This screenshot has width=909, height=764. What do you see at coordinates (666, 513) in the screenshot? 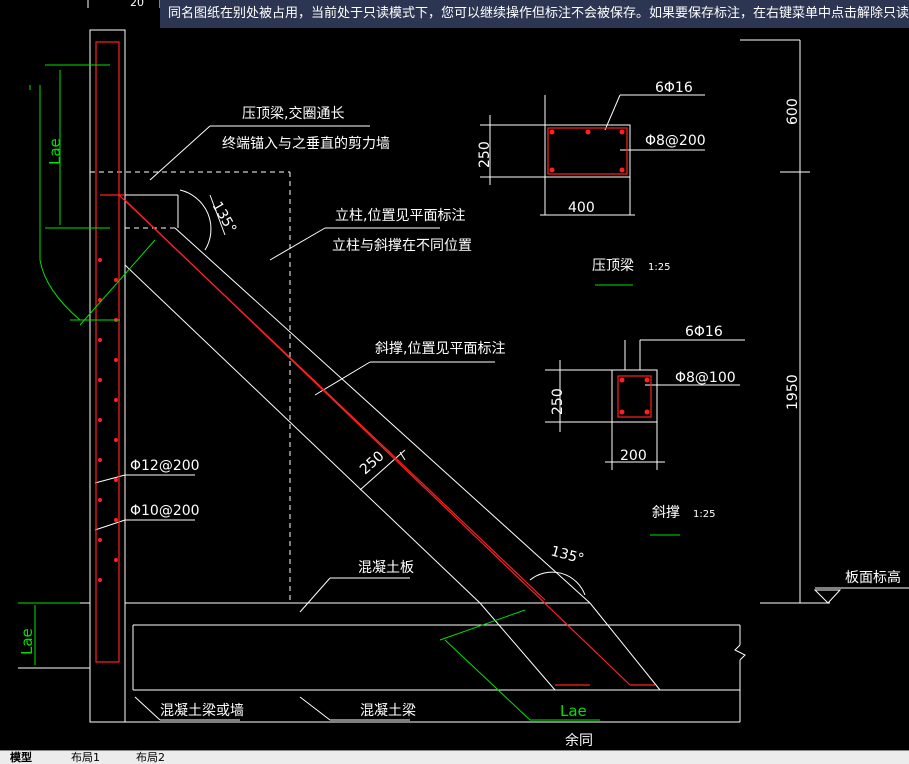
I see `section2-title: 斜撑` at bounding box center [666, 513].